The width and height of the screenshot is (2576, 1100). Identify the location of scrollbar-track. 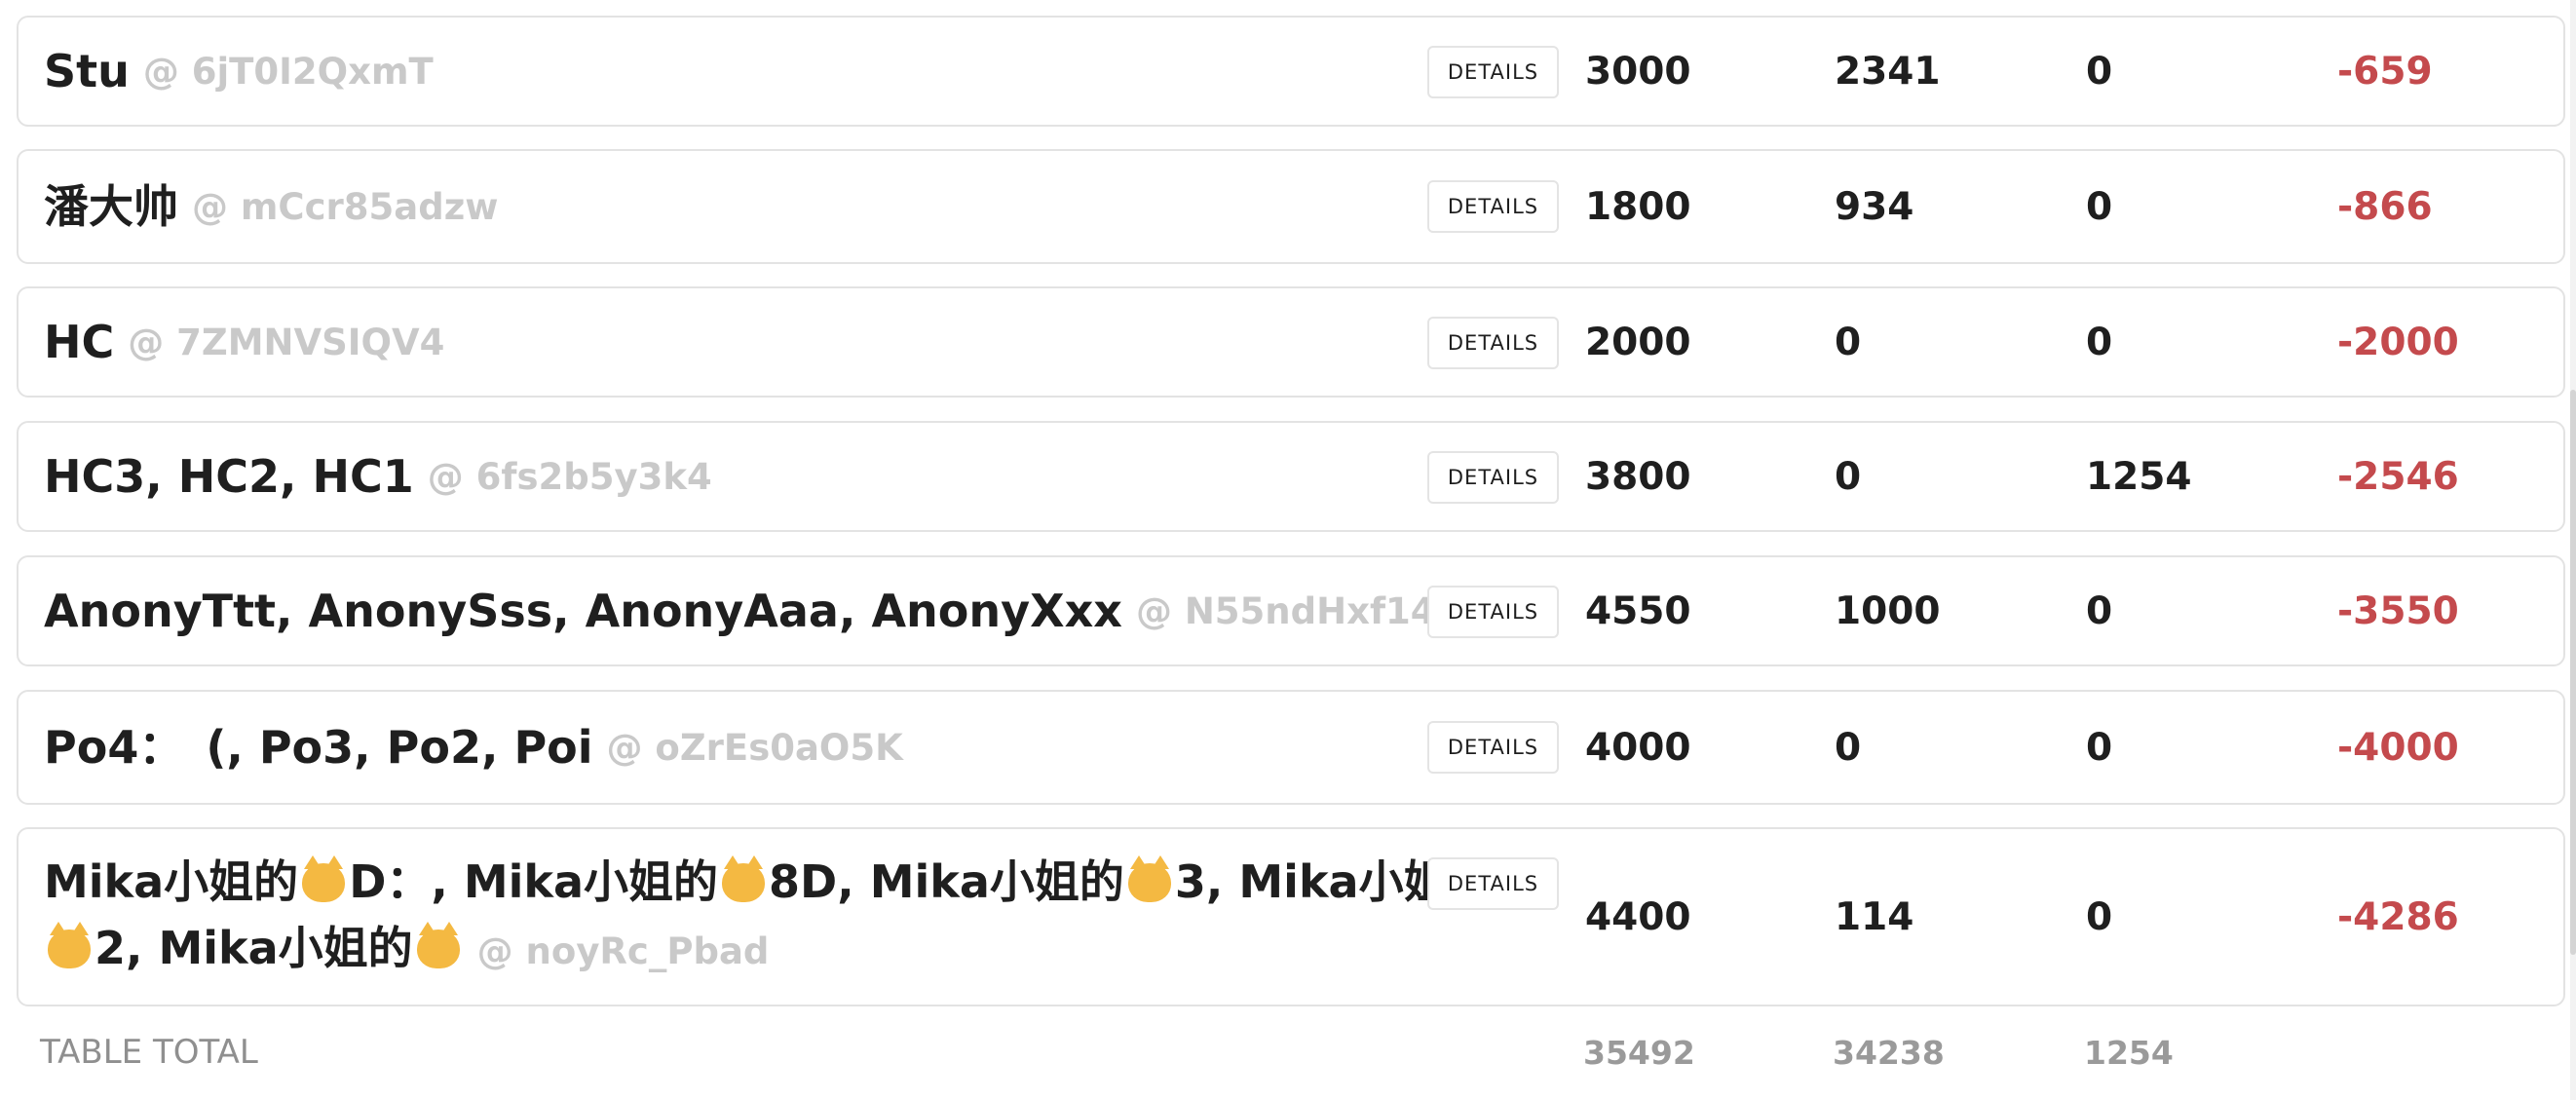
(2573, 550).